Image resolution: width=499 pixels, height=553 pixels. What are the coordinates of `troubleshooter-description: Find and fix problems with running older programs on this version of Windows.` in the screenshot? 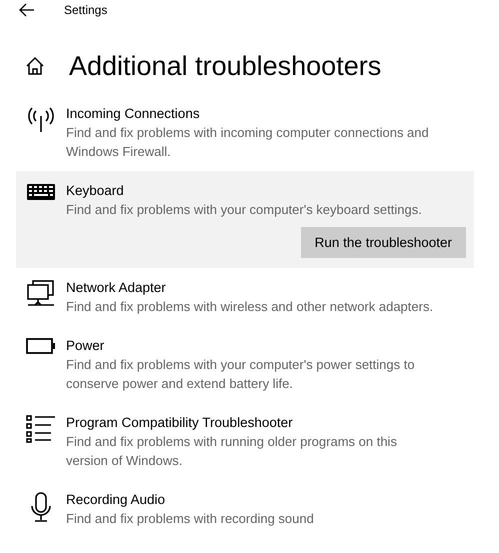 It's located at (232, 451).